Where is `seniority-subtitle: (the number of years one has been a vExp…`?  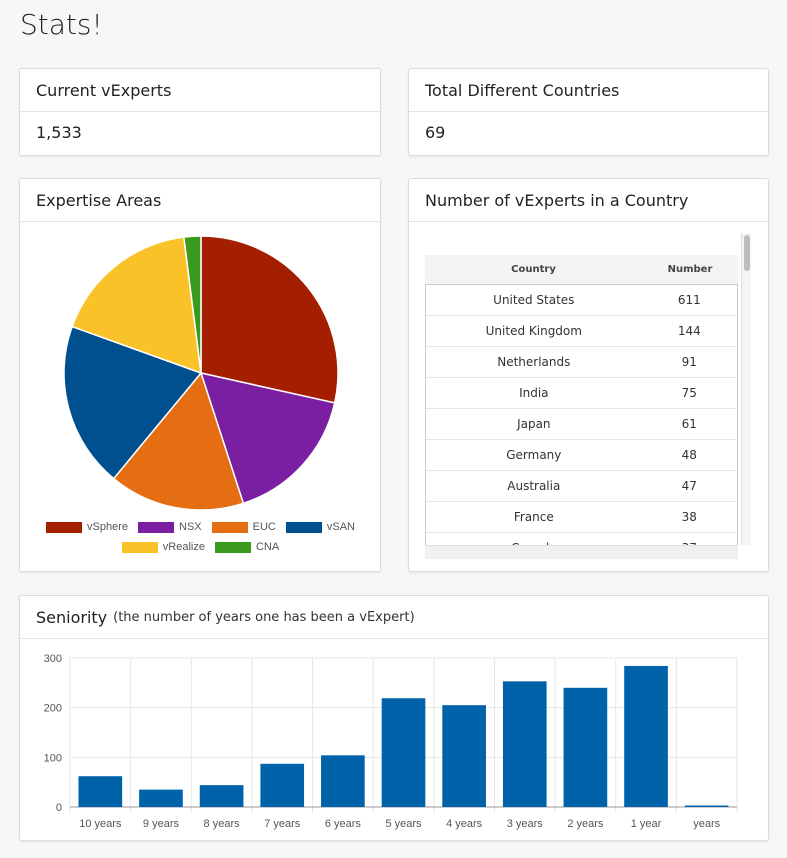 seniority-subtitle: (the number of years one has been a vExp… is located at coordinates (264, 617).